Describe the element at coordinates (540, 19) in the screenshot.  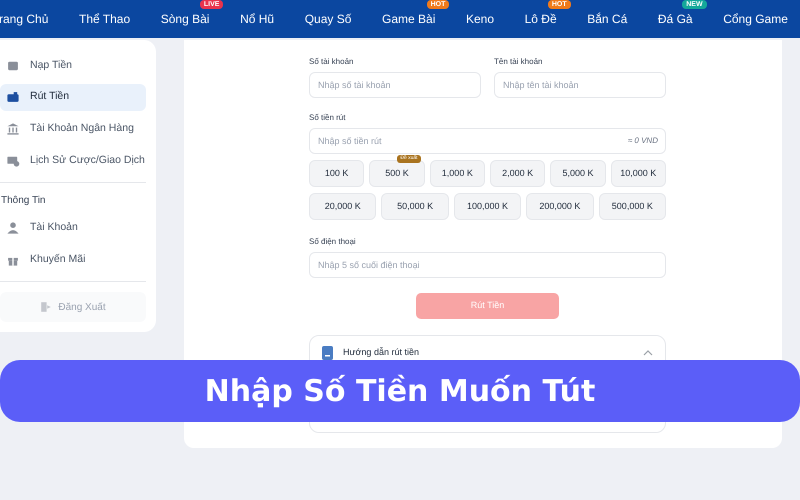
I see `nav-link: Lô Đề` at that location.